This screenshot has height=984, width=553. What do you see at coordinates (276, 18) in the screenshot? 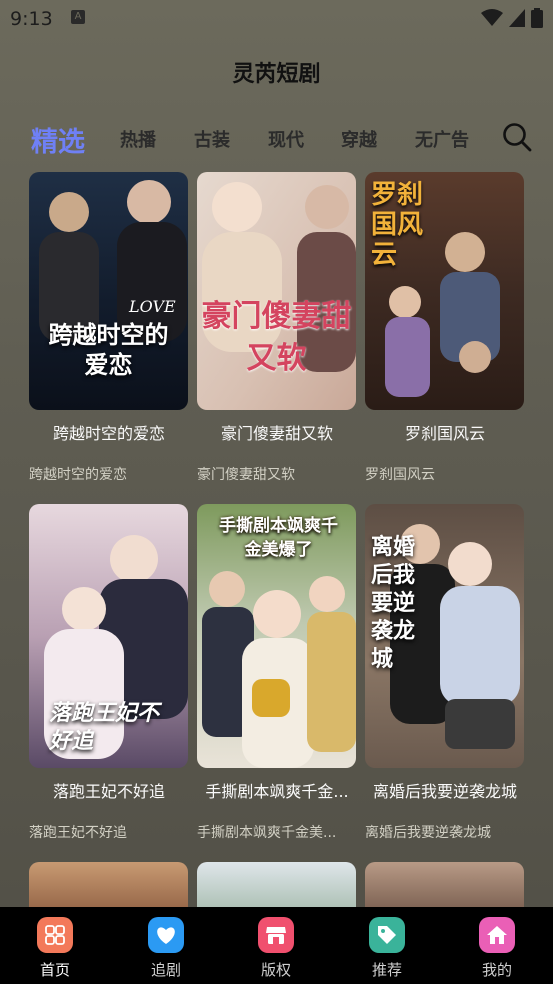
I see `status-bar: 9:13 A` at bounding box center [276, 18].